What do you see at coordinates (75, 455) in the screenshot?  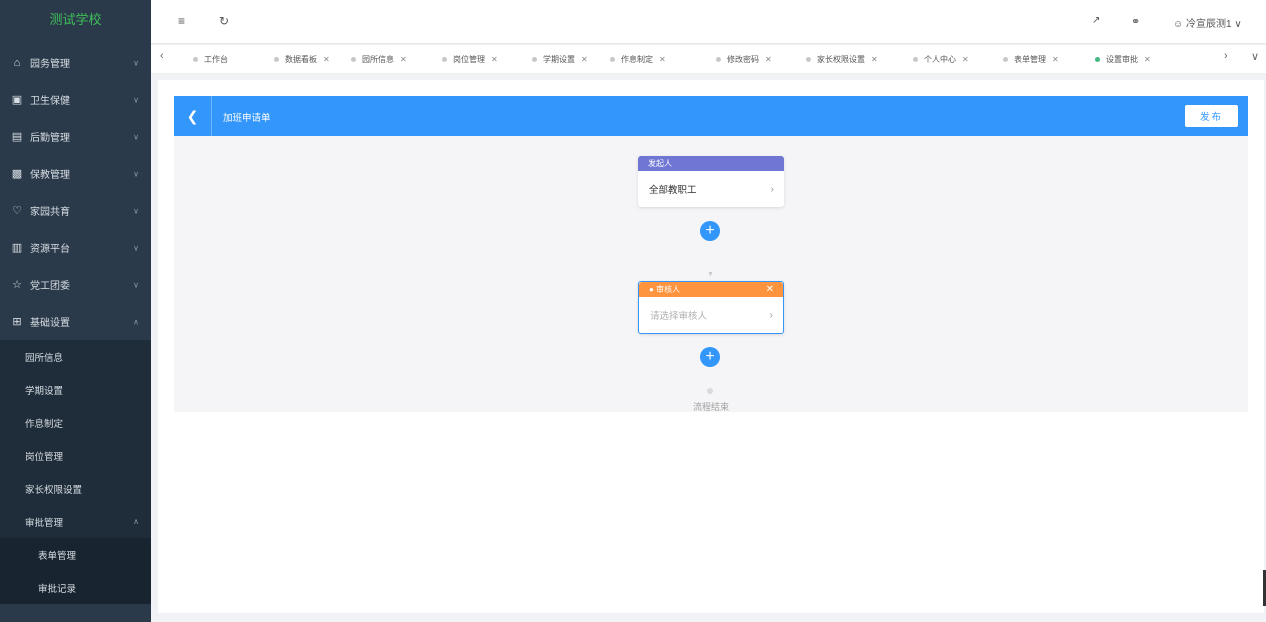 I see `submenu-item: 岗位管理` at bounding box center [75, 455].